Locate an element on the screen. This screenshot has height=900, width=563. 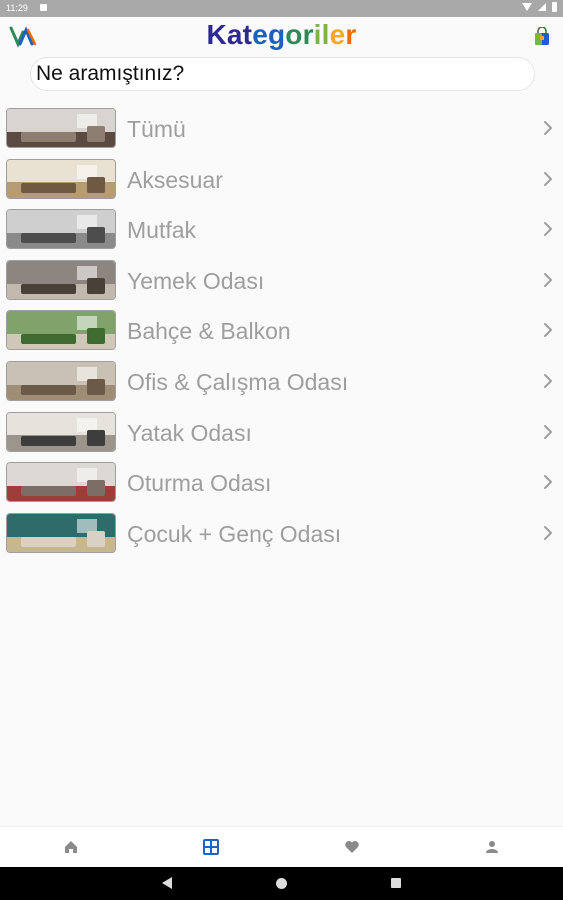
title-part: or is located at coordinates (299, 34).